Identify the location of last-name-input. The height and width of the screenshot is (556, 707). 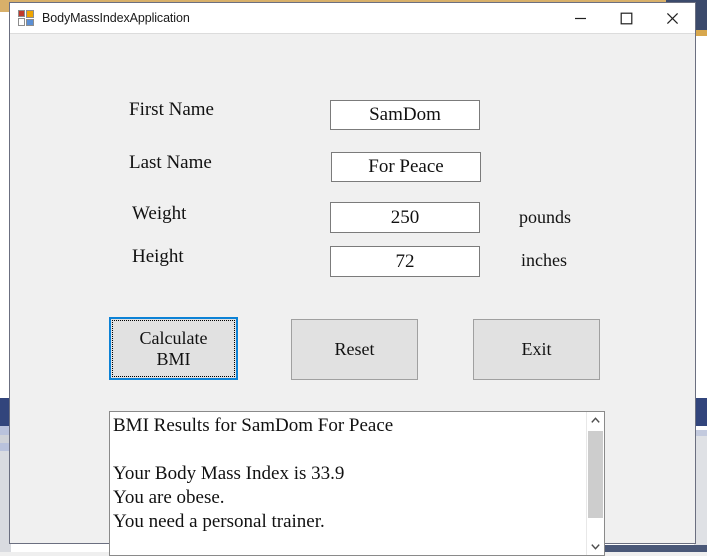
(406, 167).